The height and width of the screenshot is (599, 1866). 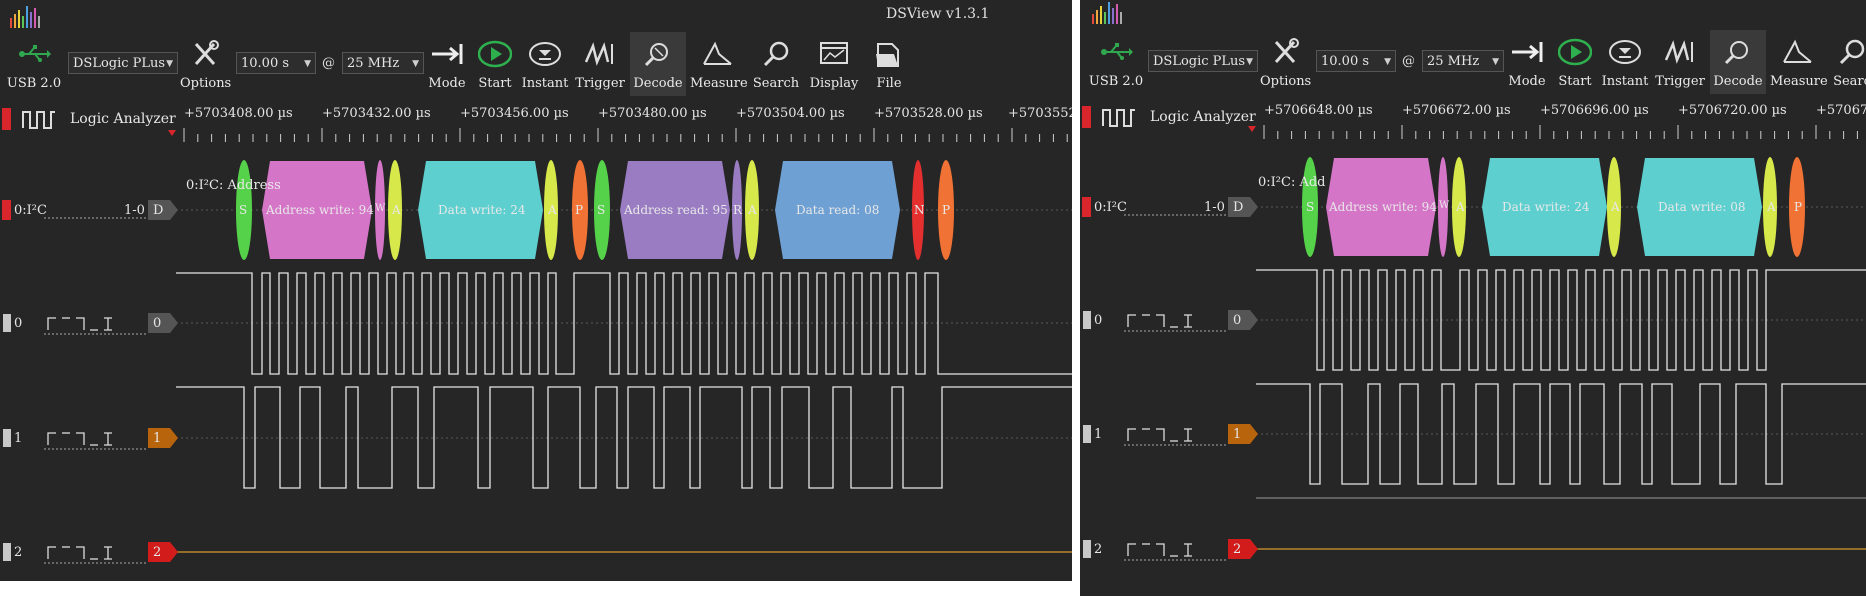 What do you see at coordinates (676, 210) in the screenshot?
I see `address-read-text: Address read: 95` at bounding box center [676, 210].